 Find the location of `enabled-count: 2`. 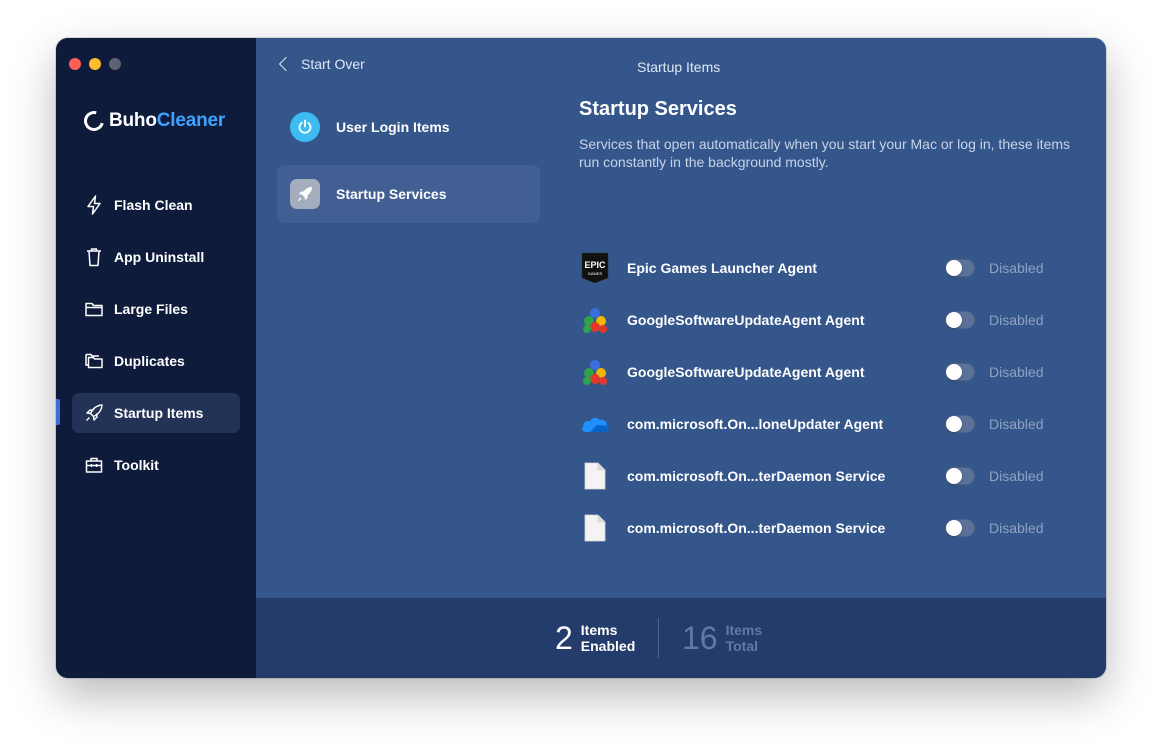

enabled-count: 2 is located at coordinates (564, 638).